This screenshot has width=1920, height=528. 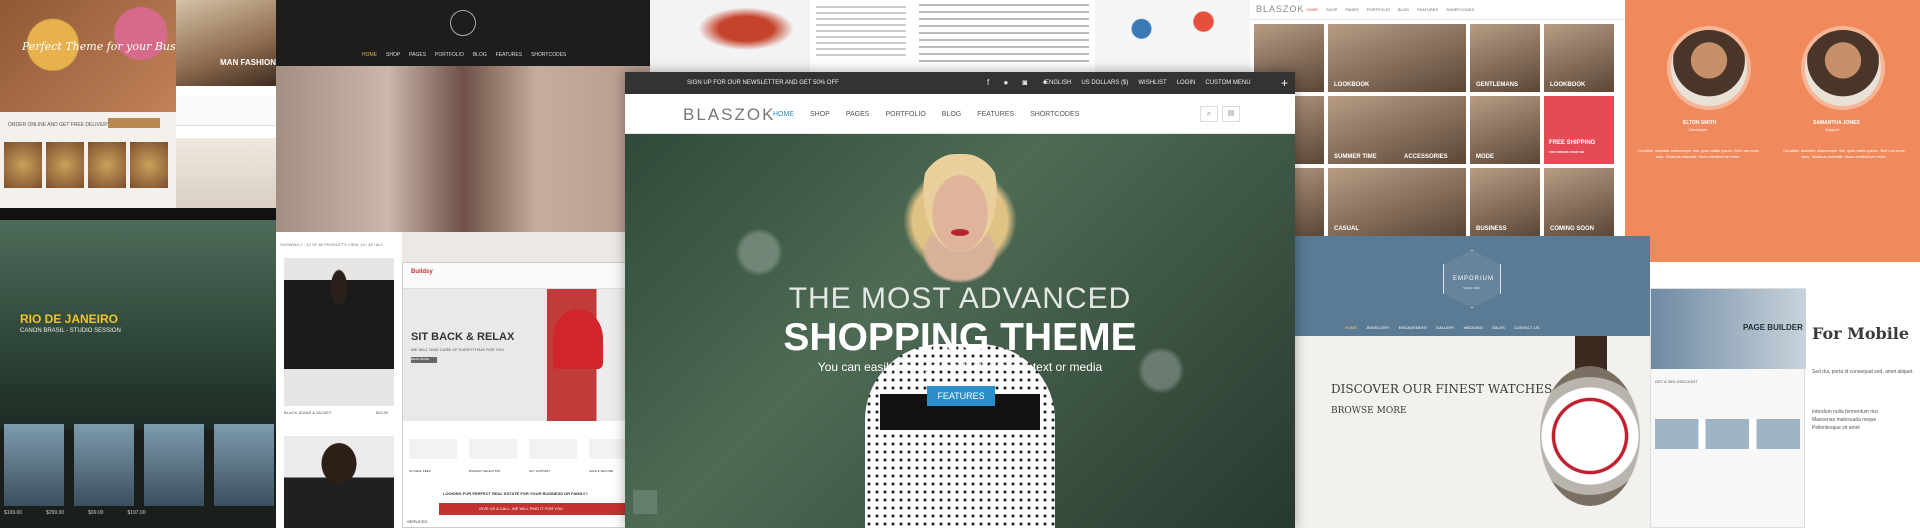 What do you see at coordinates (420, 471) in the screenshot?
I see `feature-label: NO REAL FEES` at bounding box center [420, 471].